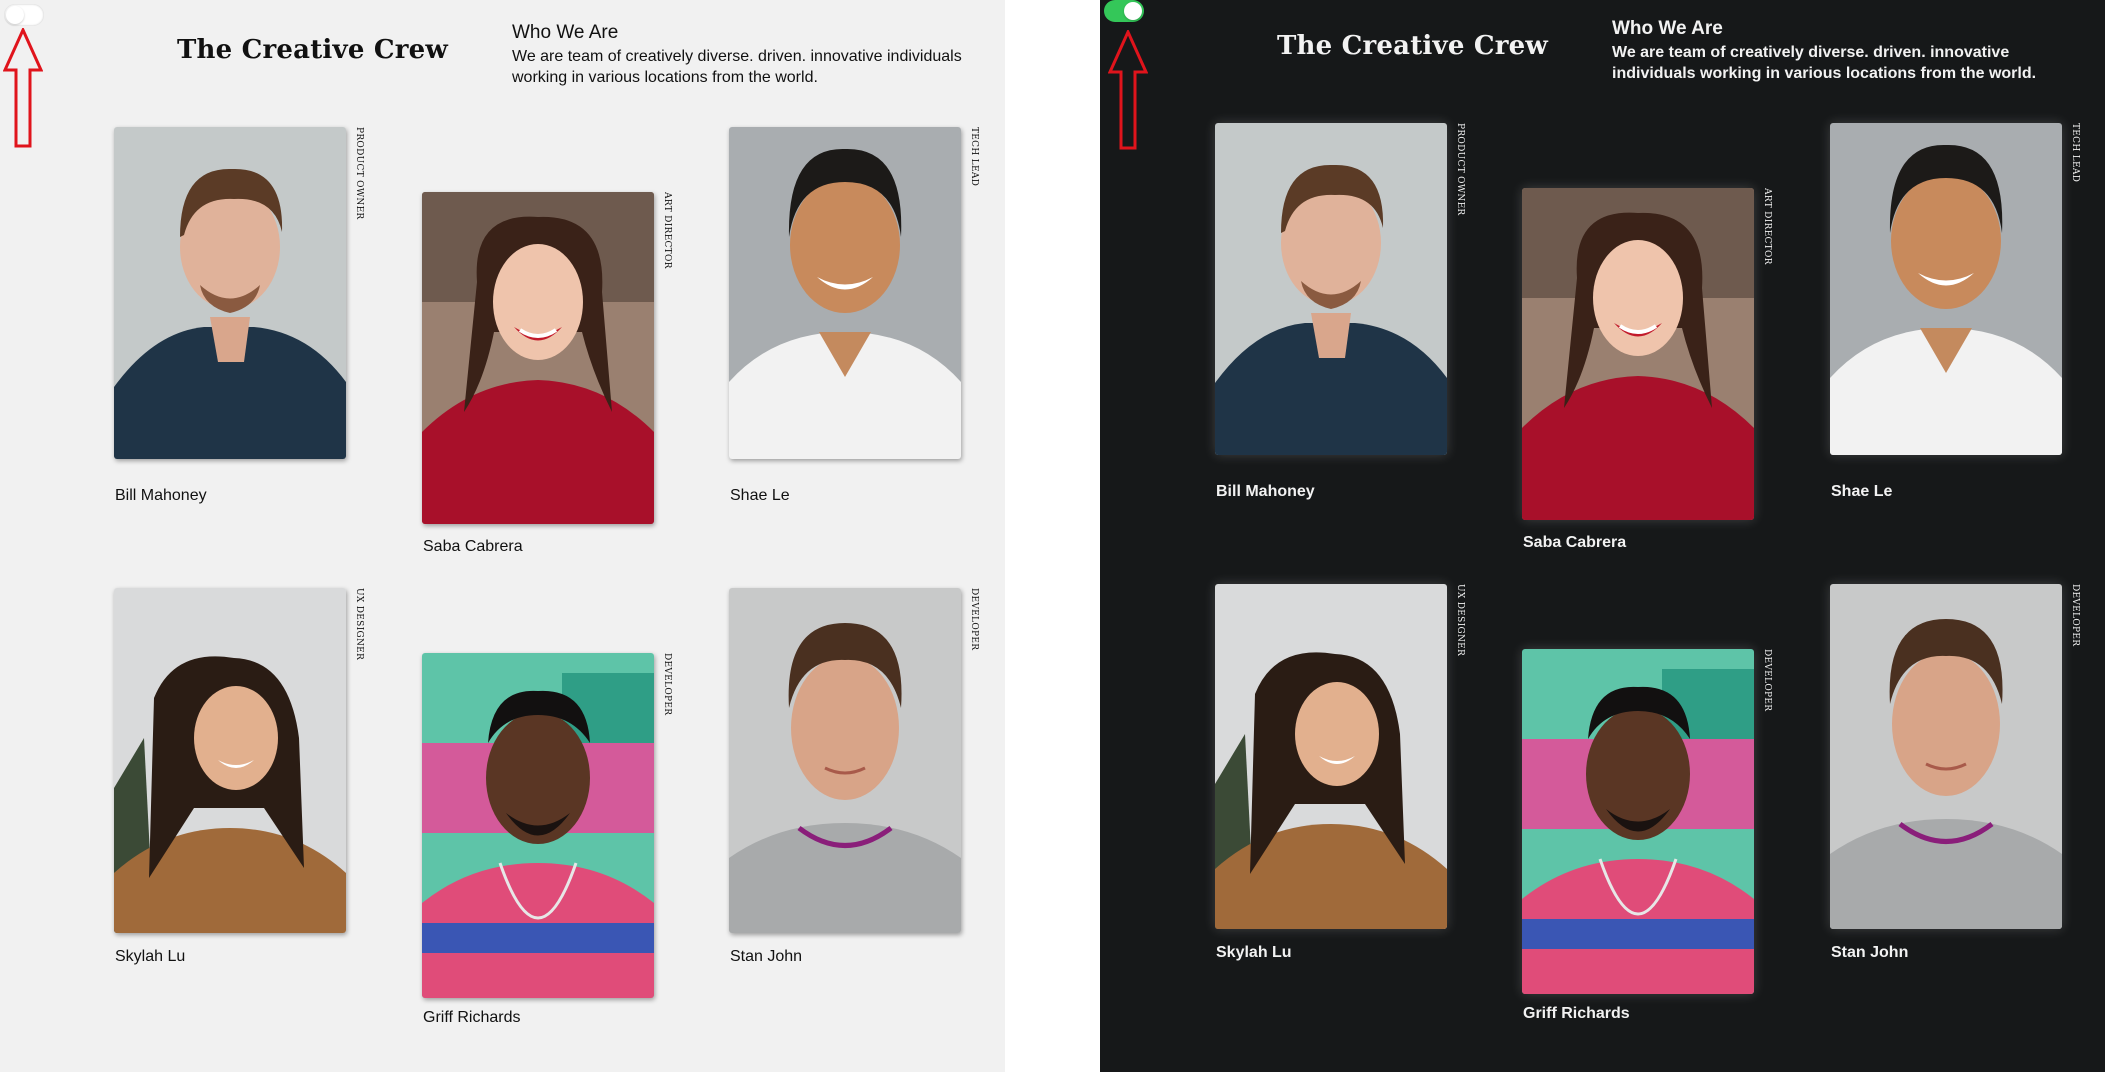 Image resolution: width=2108 pixels, height=1072 pixels. I want to click on theme-toggle-off, so click(24, 15).